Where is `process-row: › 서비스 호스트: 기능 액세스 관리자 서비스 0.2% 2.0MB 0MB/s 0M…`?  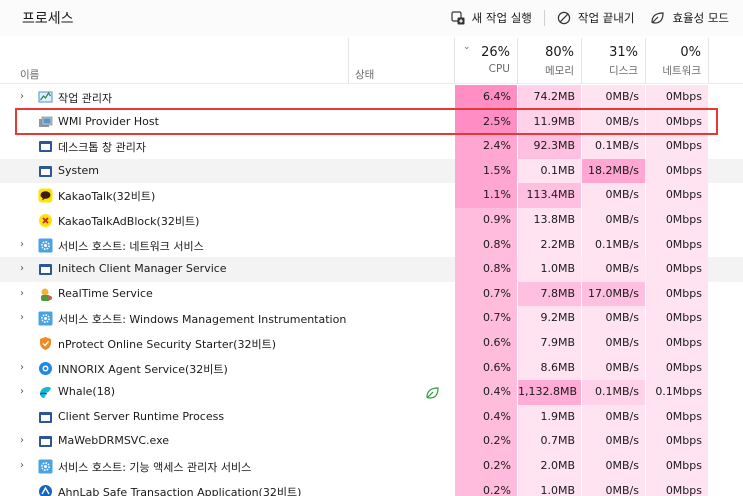
process-row: › 서비스 호스트: 기능 액세스 관리자 서비스 0.2% 2.0MB 0MB/s 0M… is located at coordinates (371, 466).